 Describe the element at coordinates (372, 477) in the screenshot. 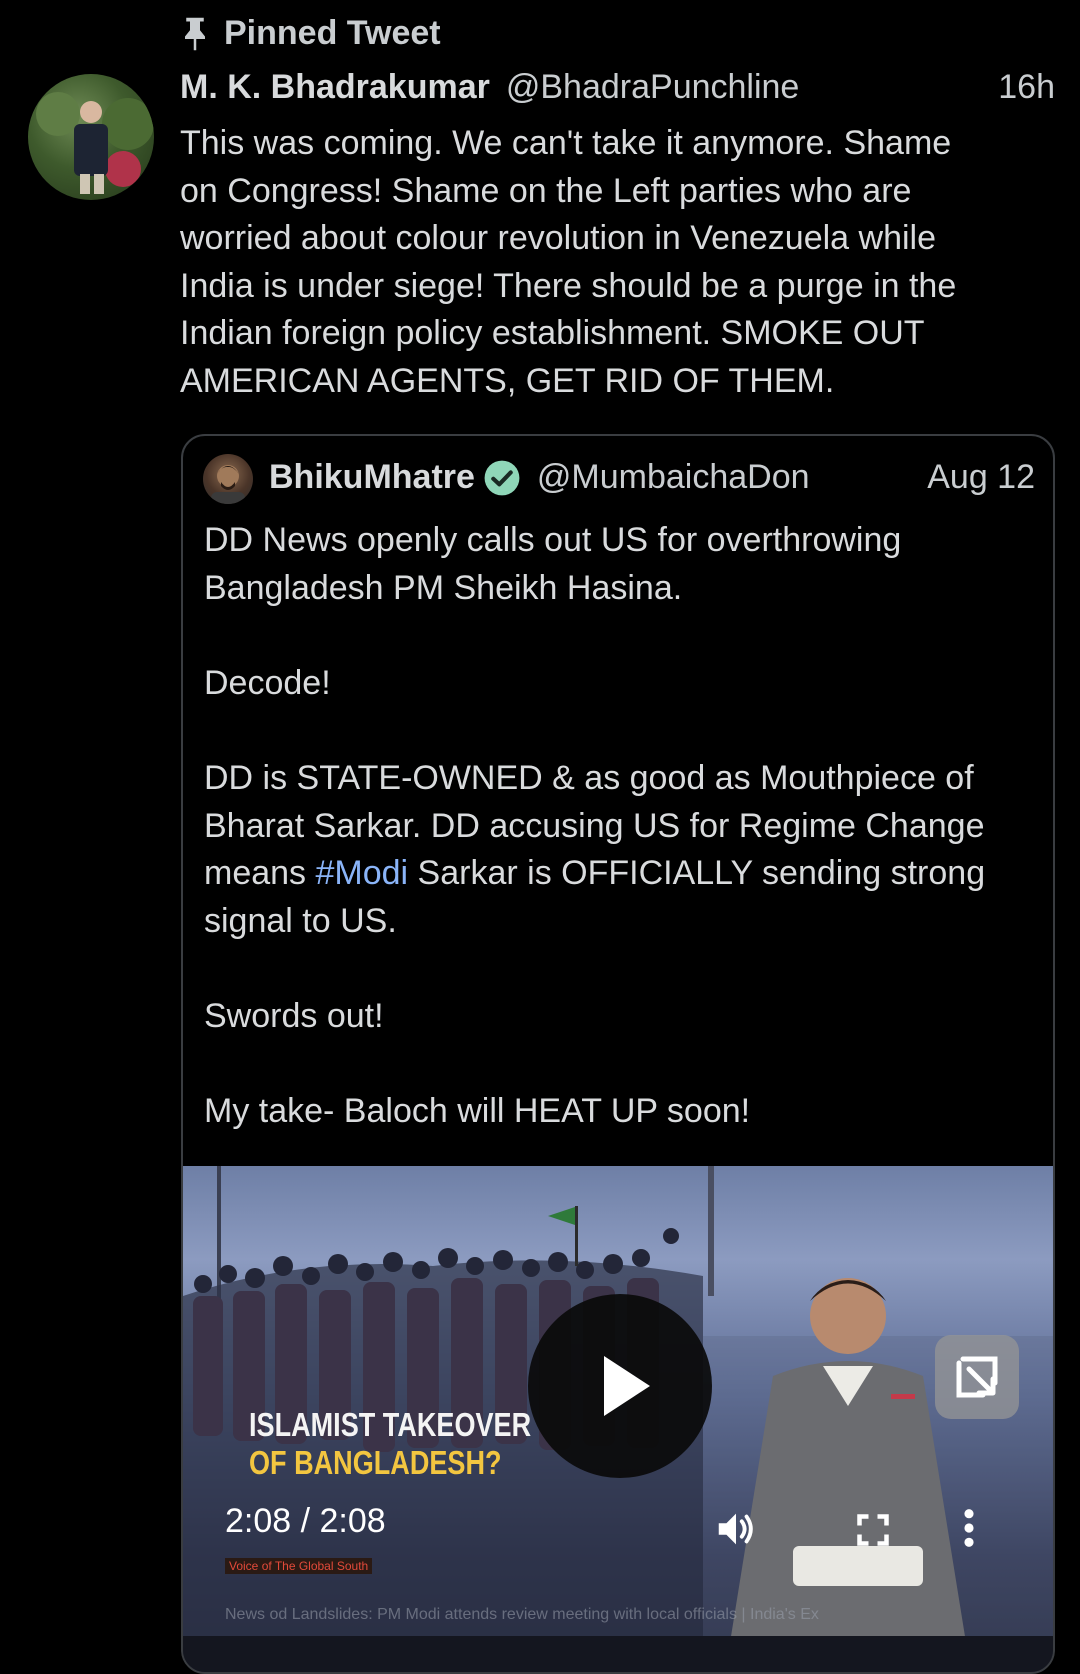

I see `quoted-author-name: BhikuMhatre` at that location.